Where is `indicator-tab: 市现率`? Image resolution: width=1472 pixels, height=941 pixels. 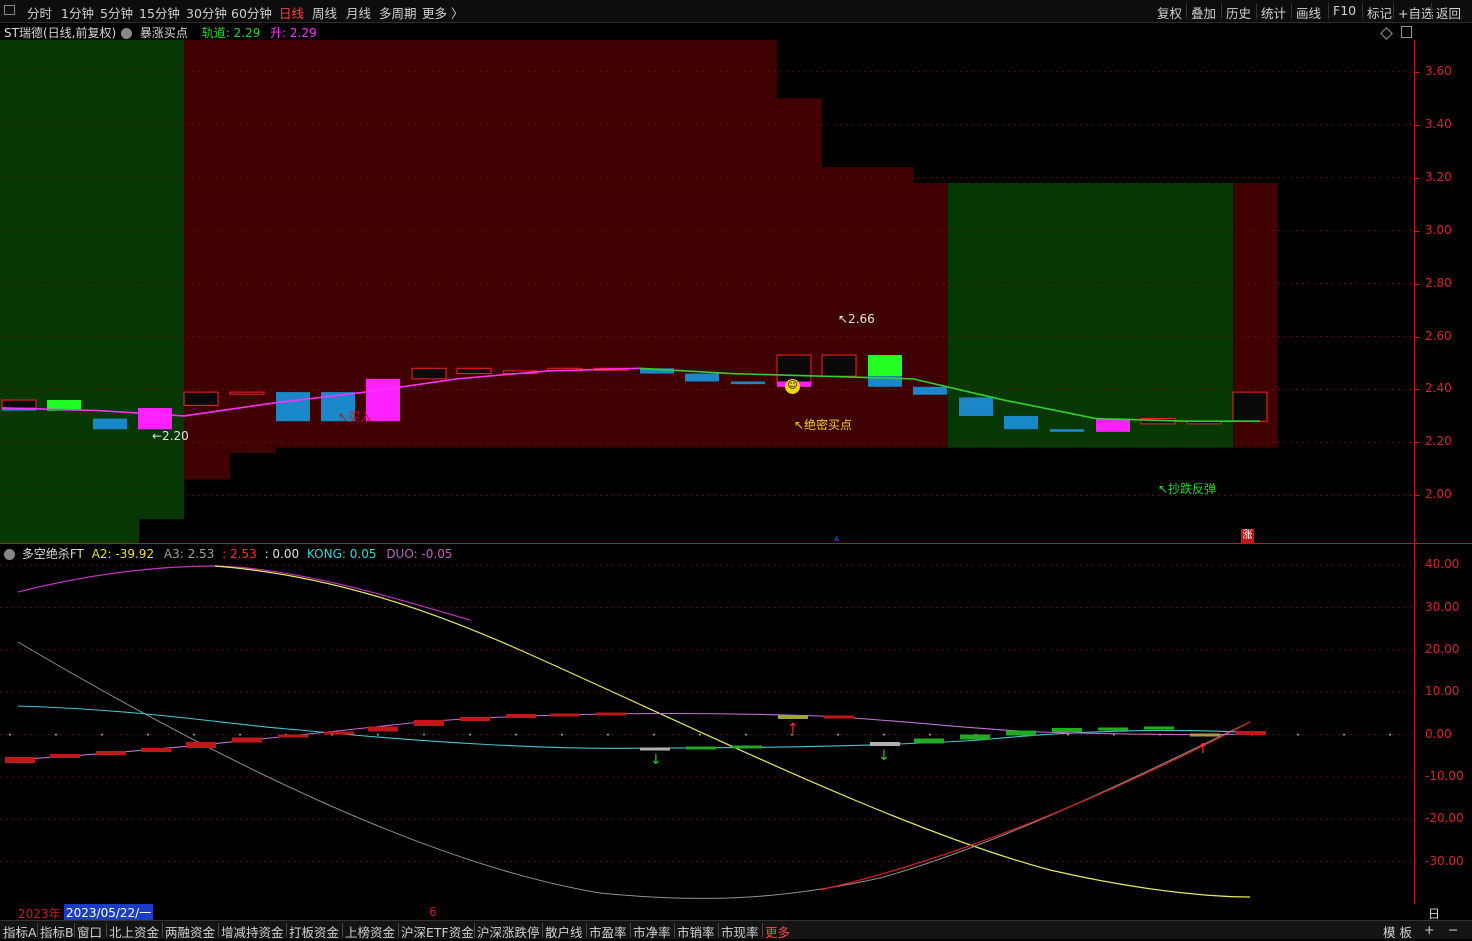
indicator-tab: 市现率 is located at coordinates (740, 931).